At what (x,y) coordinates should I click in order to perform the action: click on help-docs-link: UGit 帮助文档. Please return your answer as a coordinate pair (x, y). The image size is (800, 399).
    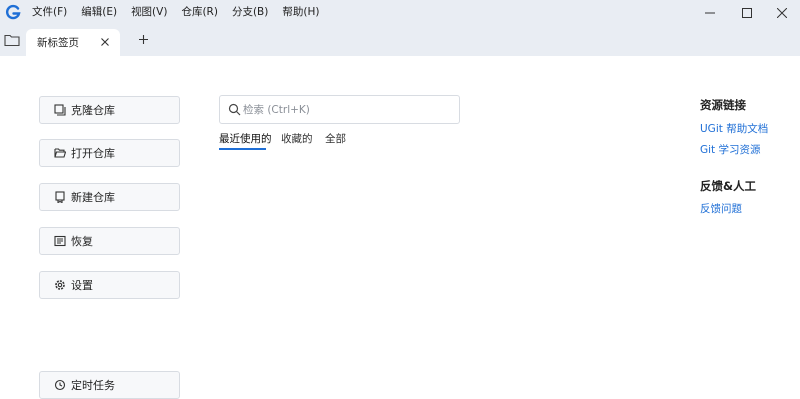
    Looking at the image, I should click on (734, 128).